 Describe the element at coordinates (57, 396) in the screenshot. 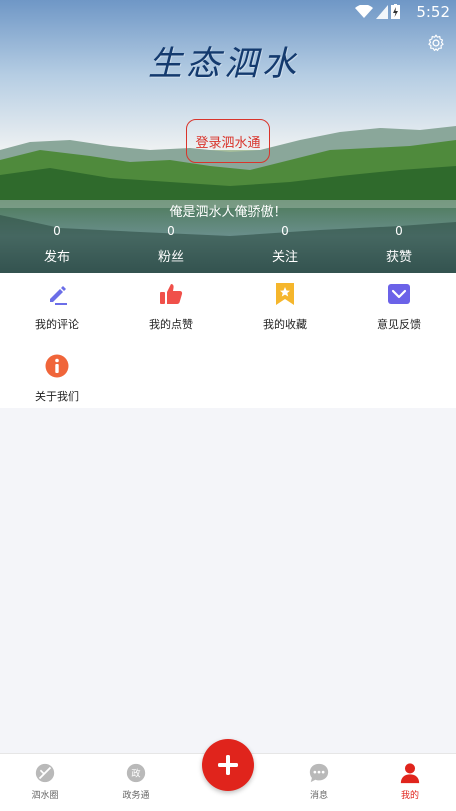

I see `menu-item-label: 关于我们` at that location.